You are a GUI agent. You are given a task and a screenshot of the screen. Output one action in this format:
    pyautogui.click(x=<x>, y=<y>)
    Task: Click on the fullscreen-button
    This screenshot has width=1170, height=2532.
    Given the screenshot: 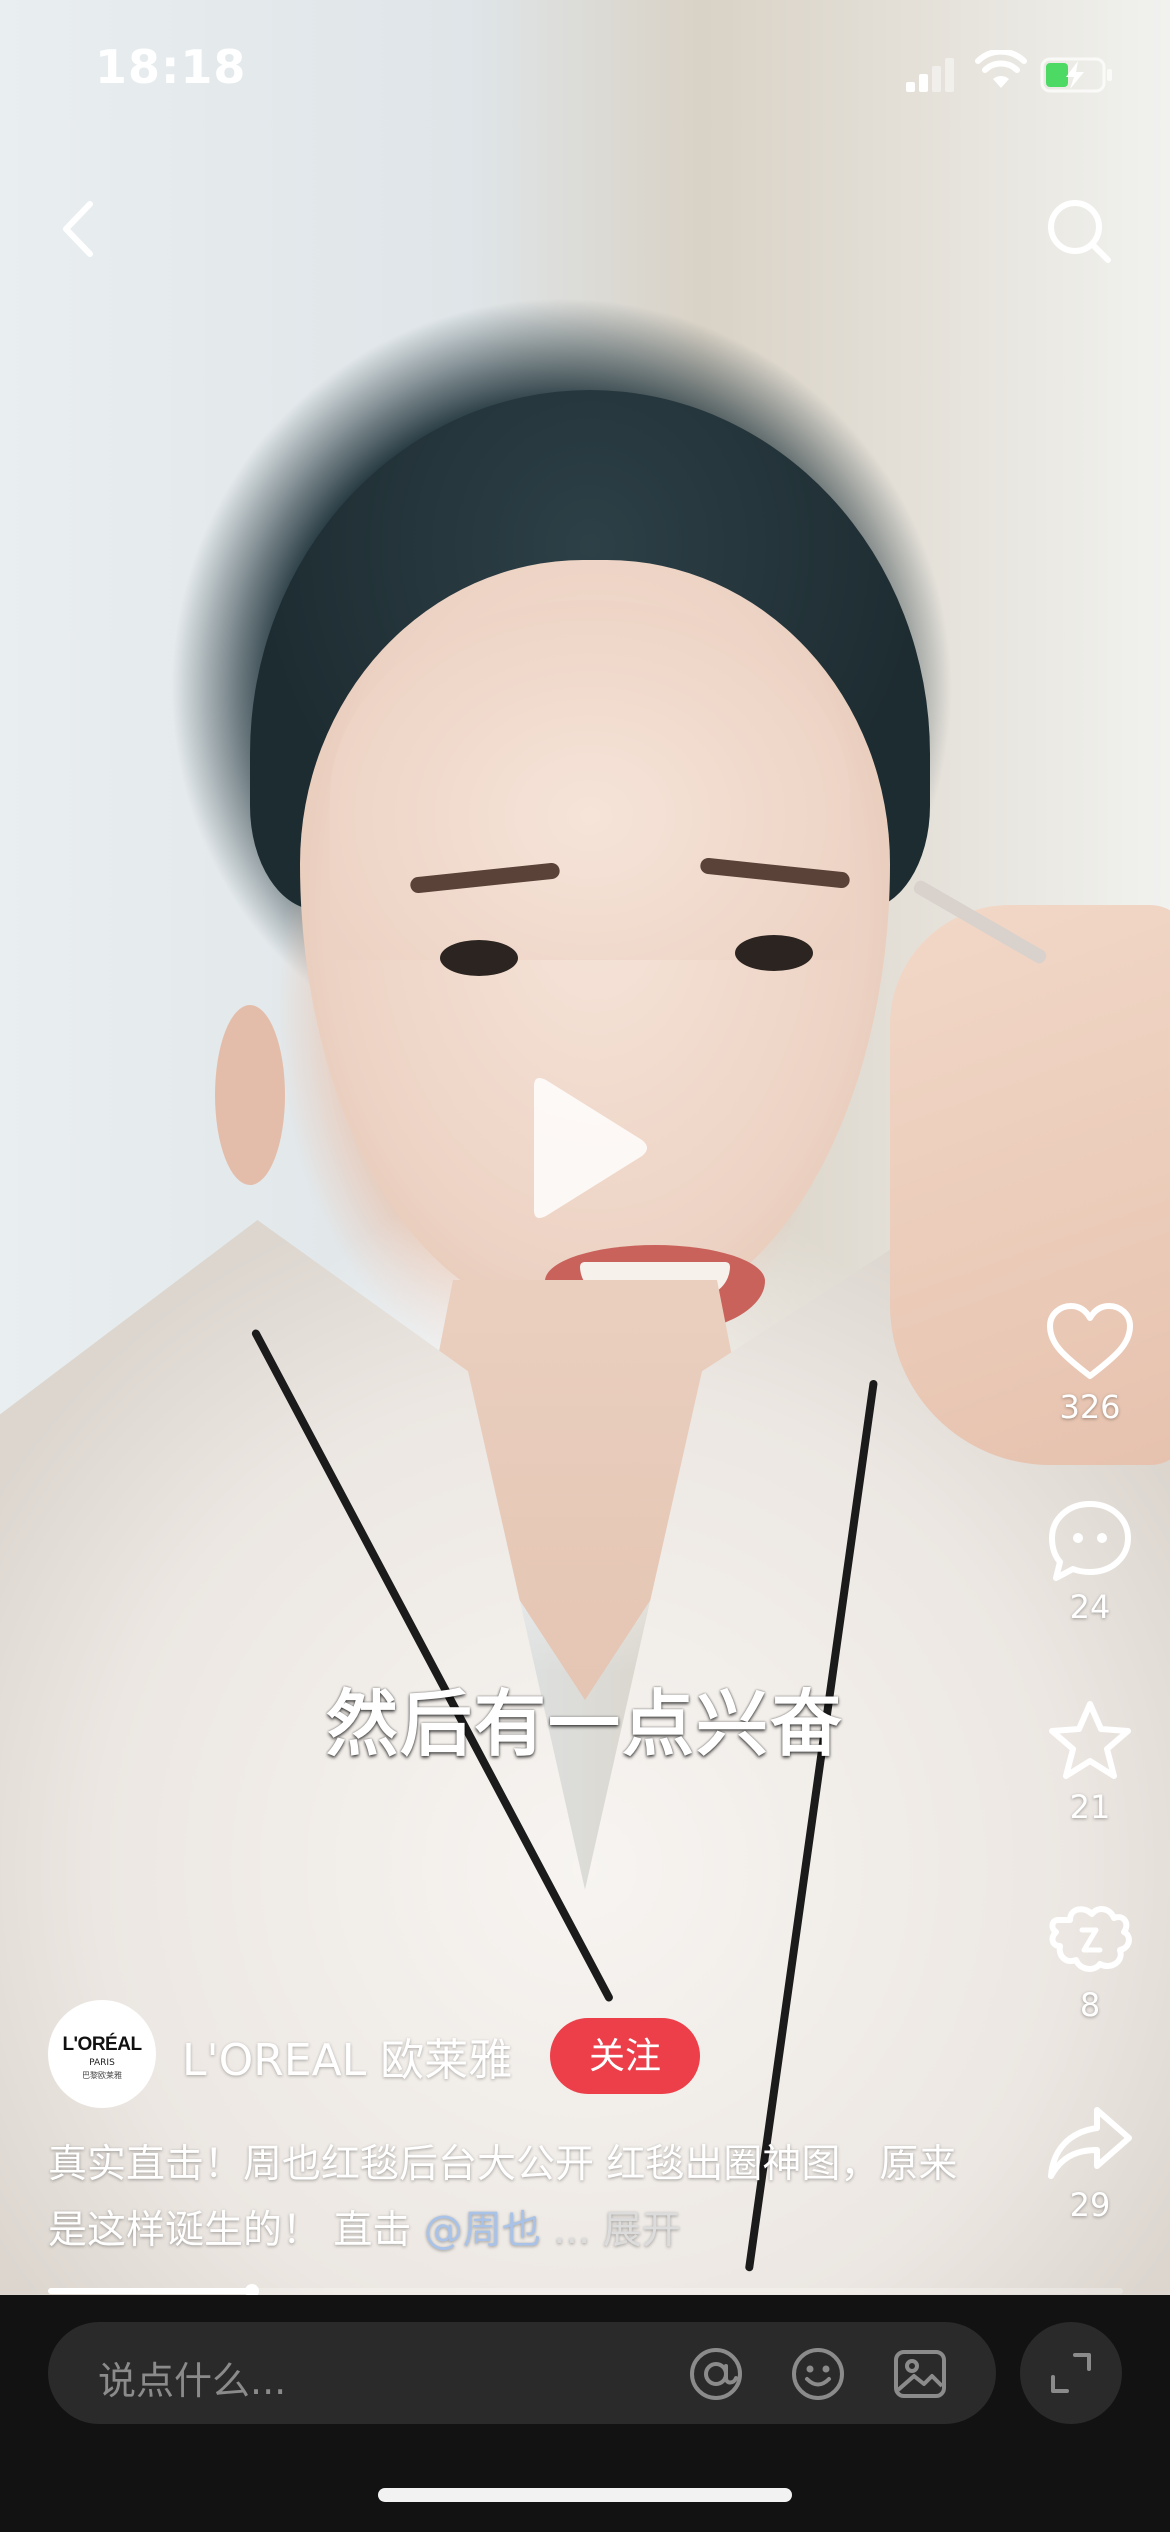 What is the action you would take?
    pyautogui.click(x=1071, y=2373)
    